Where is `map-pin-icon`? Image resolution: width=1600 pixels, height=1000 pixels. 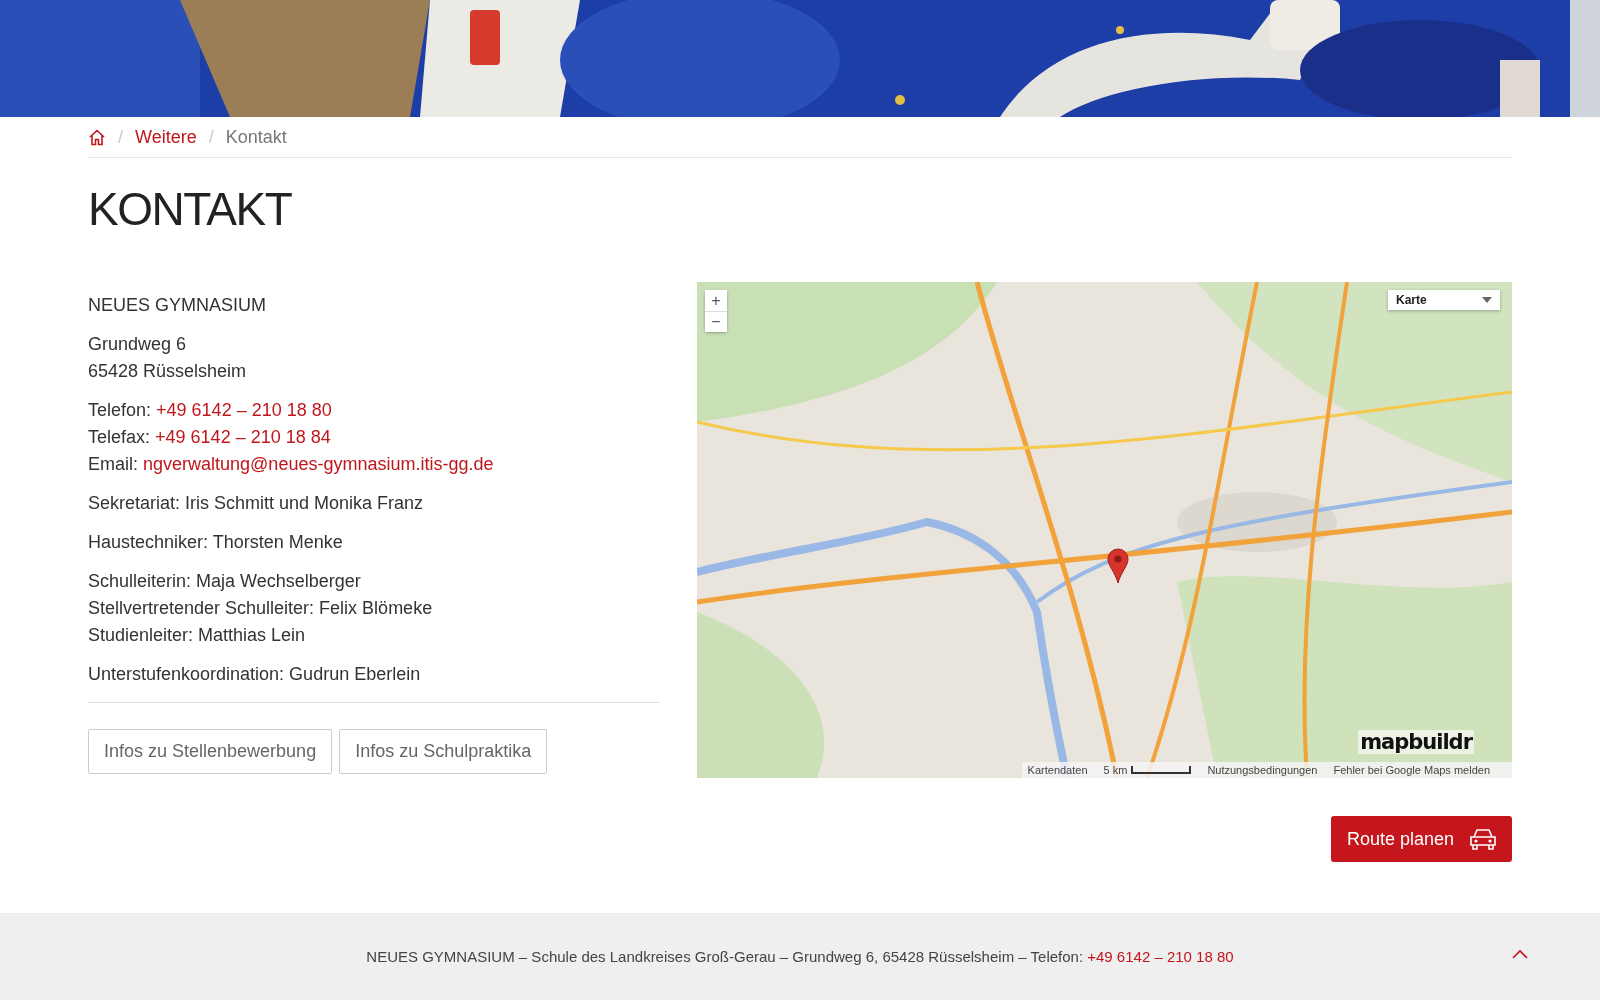 map-pin-icon is located at coordinates (1118, 566).